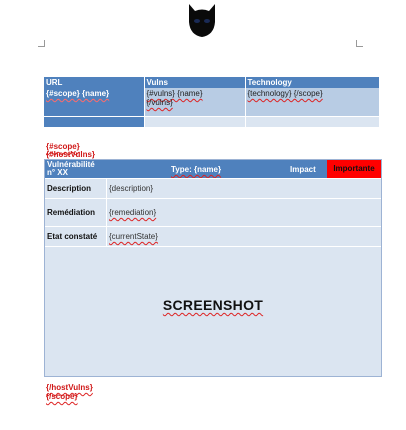  I want to click on current-state-row: Etat constaté {currentState}, so click(213, 236).